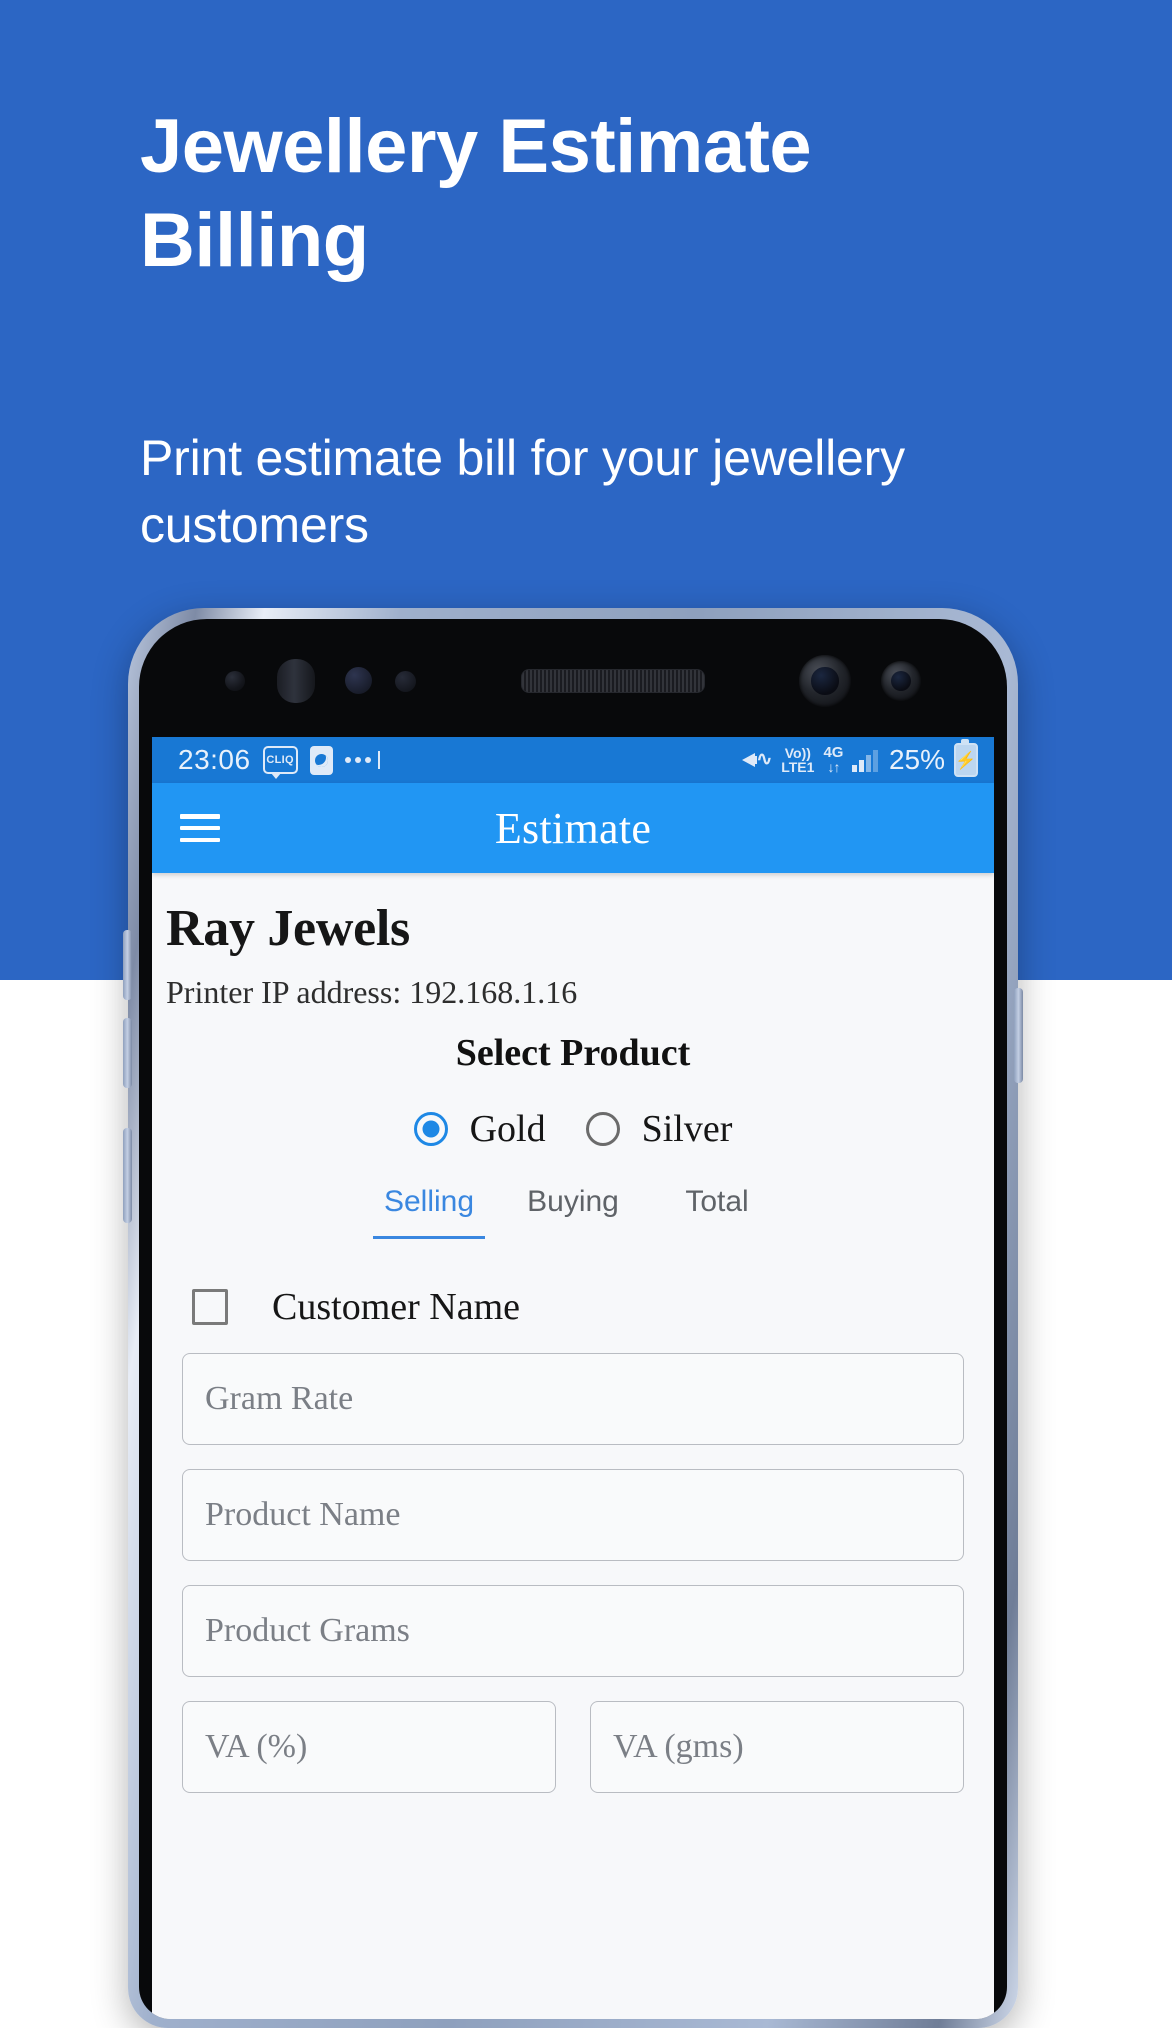  Describe the element at coordinates (573, 1053) in the screenshot. I see `select-product-heading: Select Product` at that location.